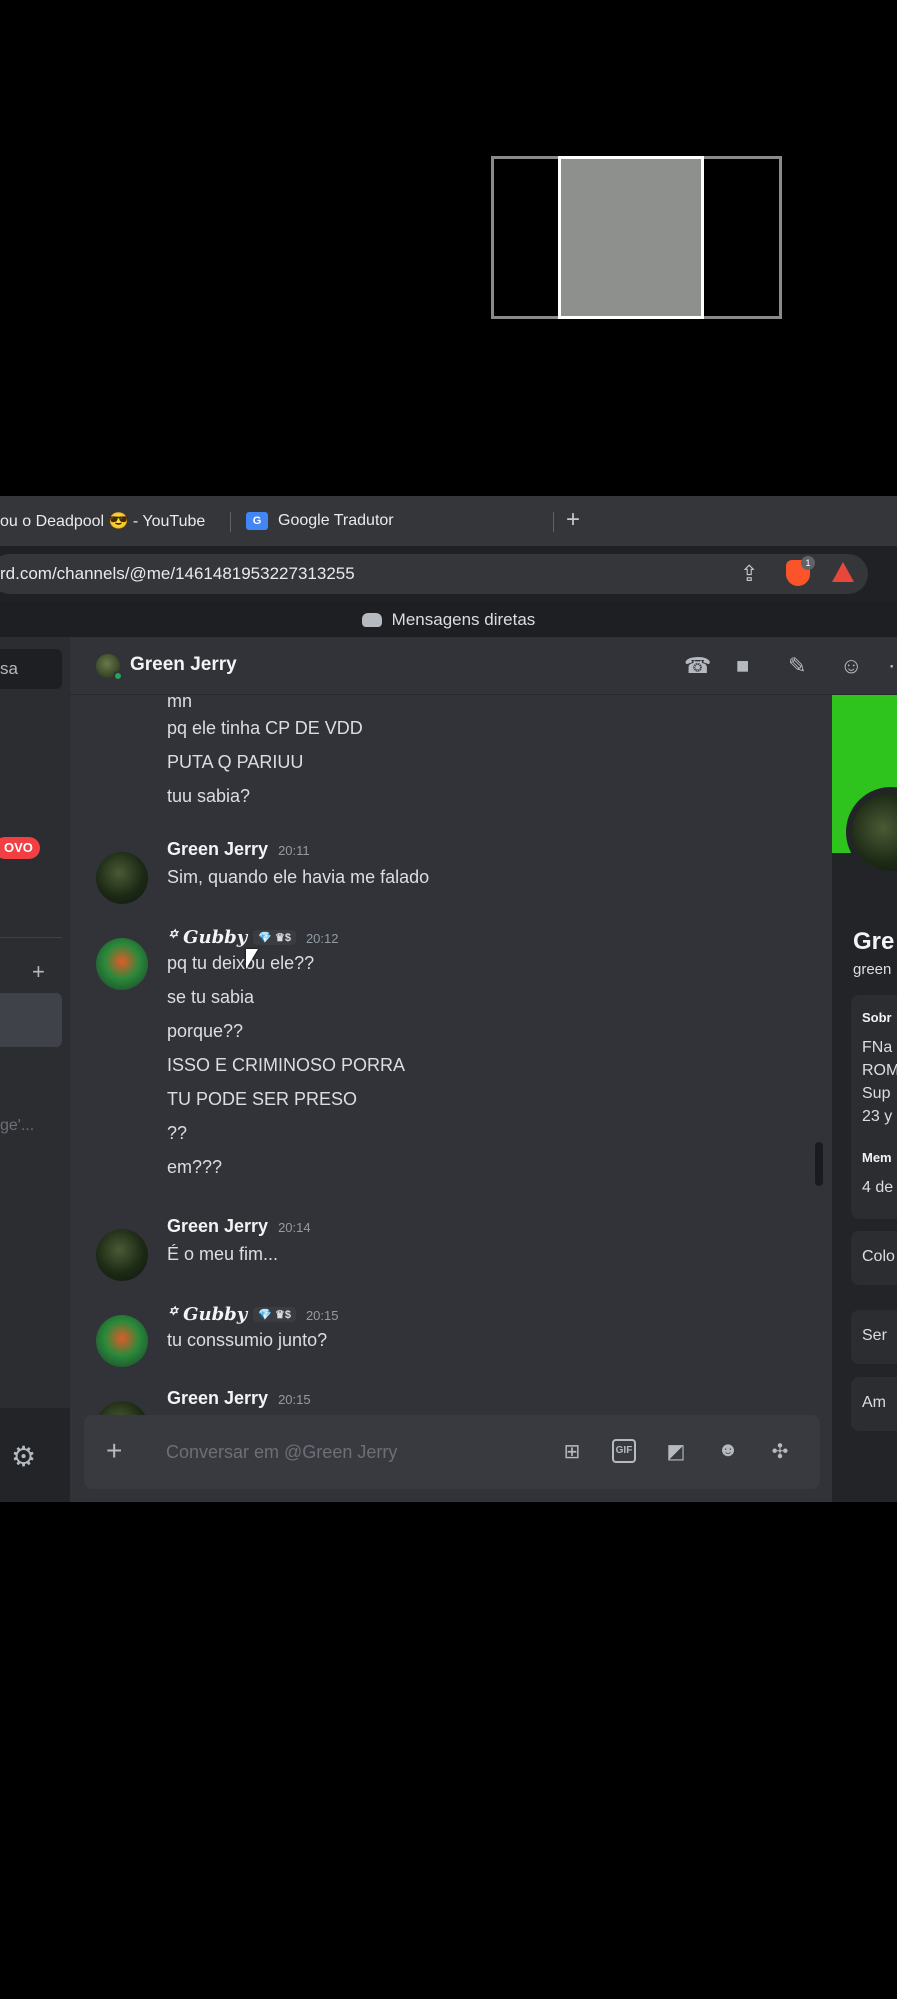  What do you see at coordinates (573, 520) in the screenshot?
I see `new-tab-button: +` at bounding box center [573, 520].